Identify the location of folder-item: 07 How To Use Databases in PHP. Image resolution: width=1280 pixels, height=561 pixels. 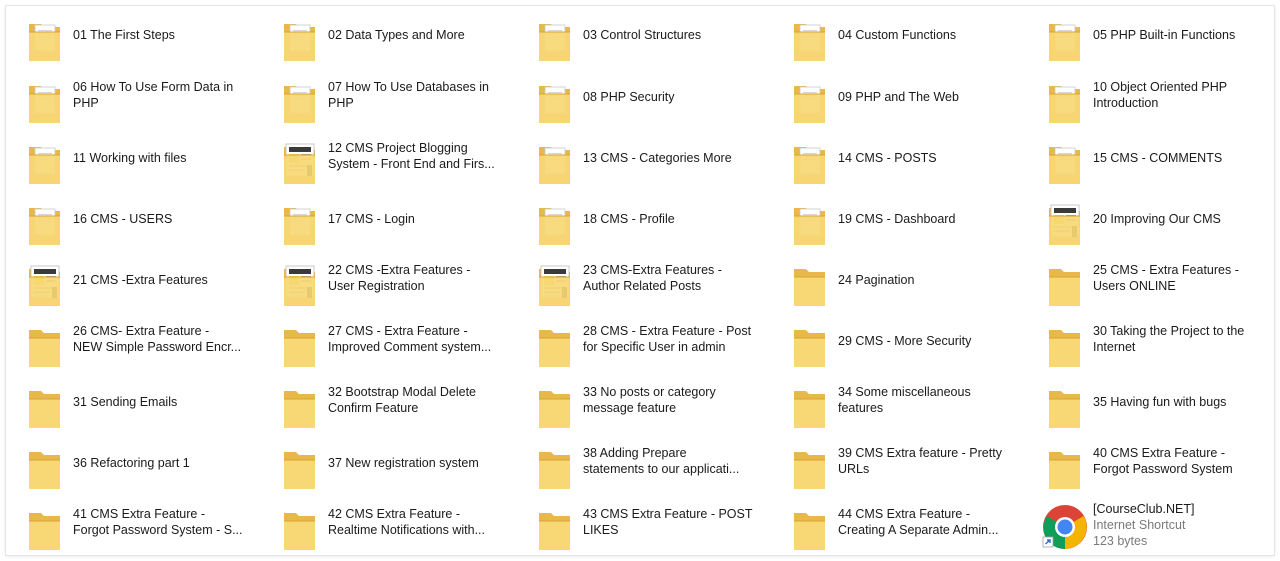
(381, 103).